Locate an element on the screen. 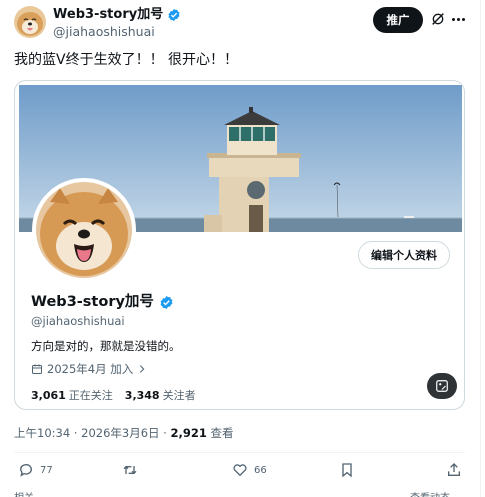  retweet-button is located at coordinates (130, 470).